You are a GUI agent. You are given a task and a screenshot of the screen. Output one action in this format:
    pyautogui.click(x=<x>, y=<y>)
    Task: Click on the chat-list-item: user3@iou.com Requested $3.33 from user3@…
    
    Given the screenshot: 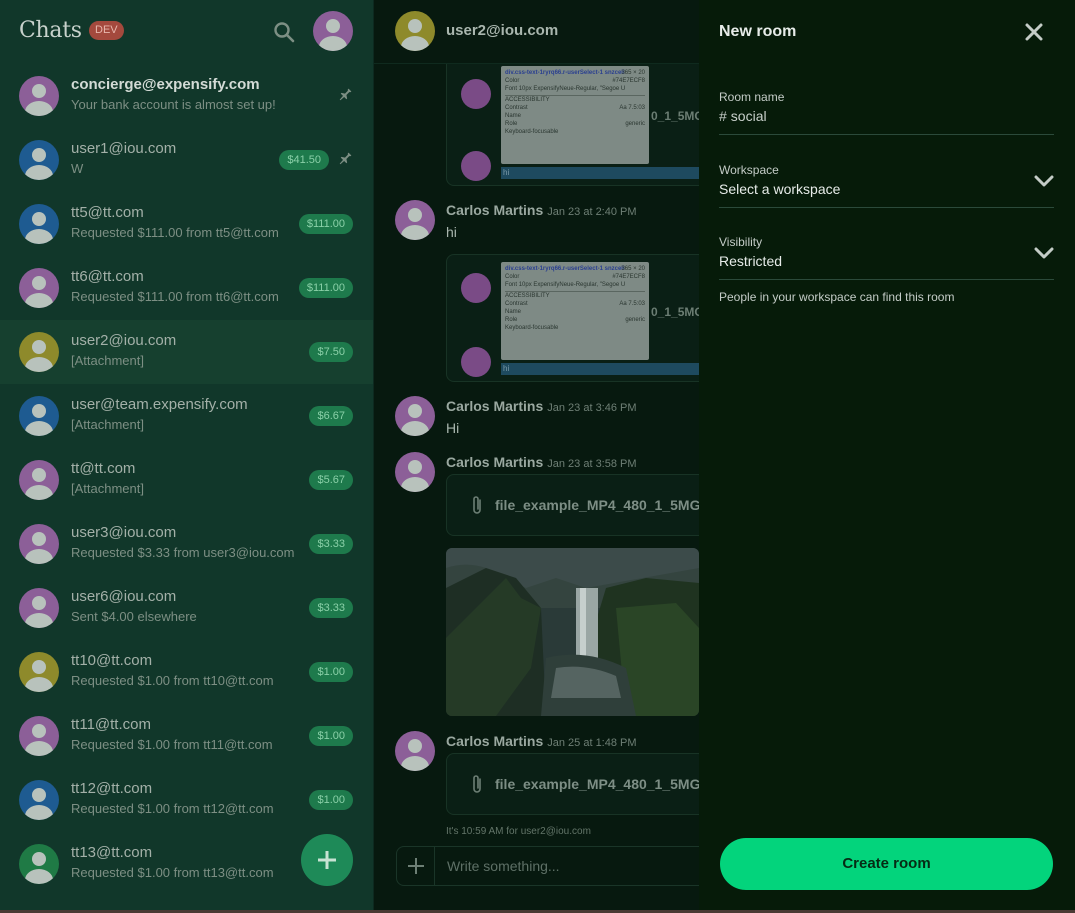 What is the action you would take?
    pyautogui.click(x=186, y=544)
    